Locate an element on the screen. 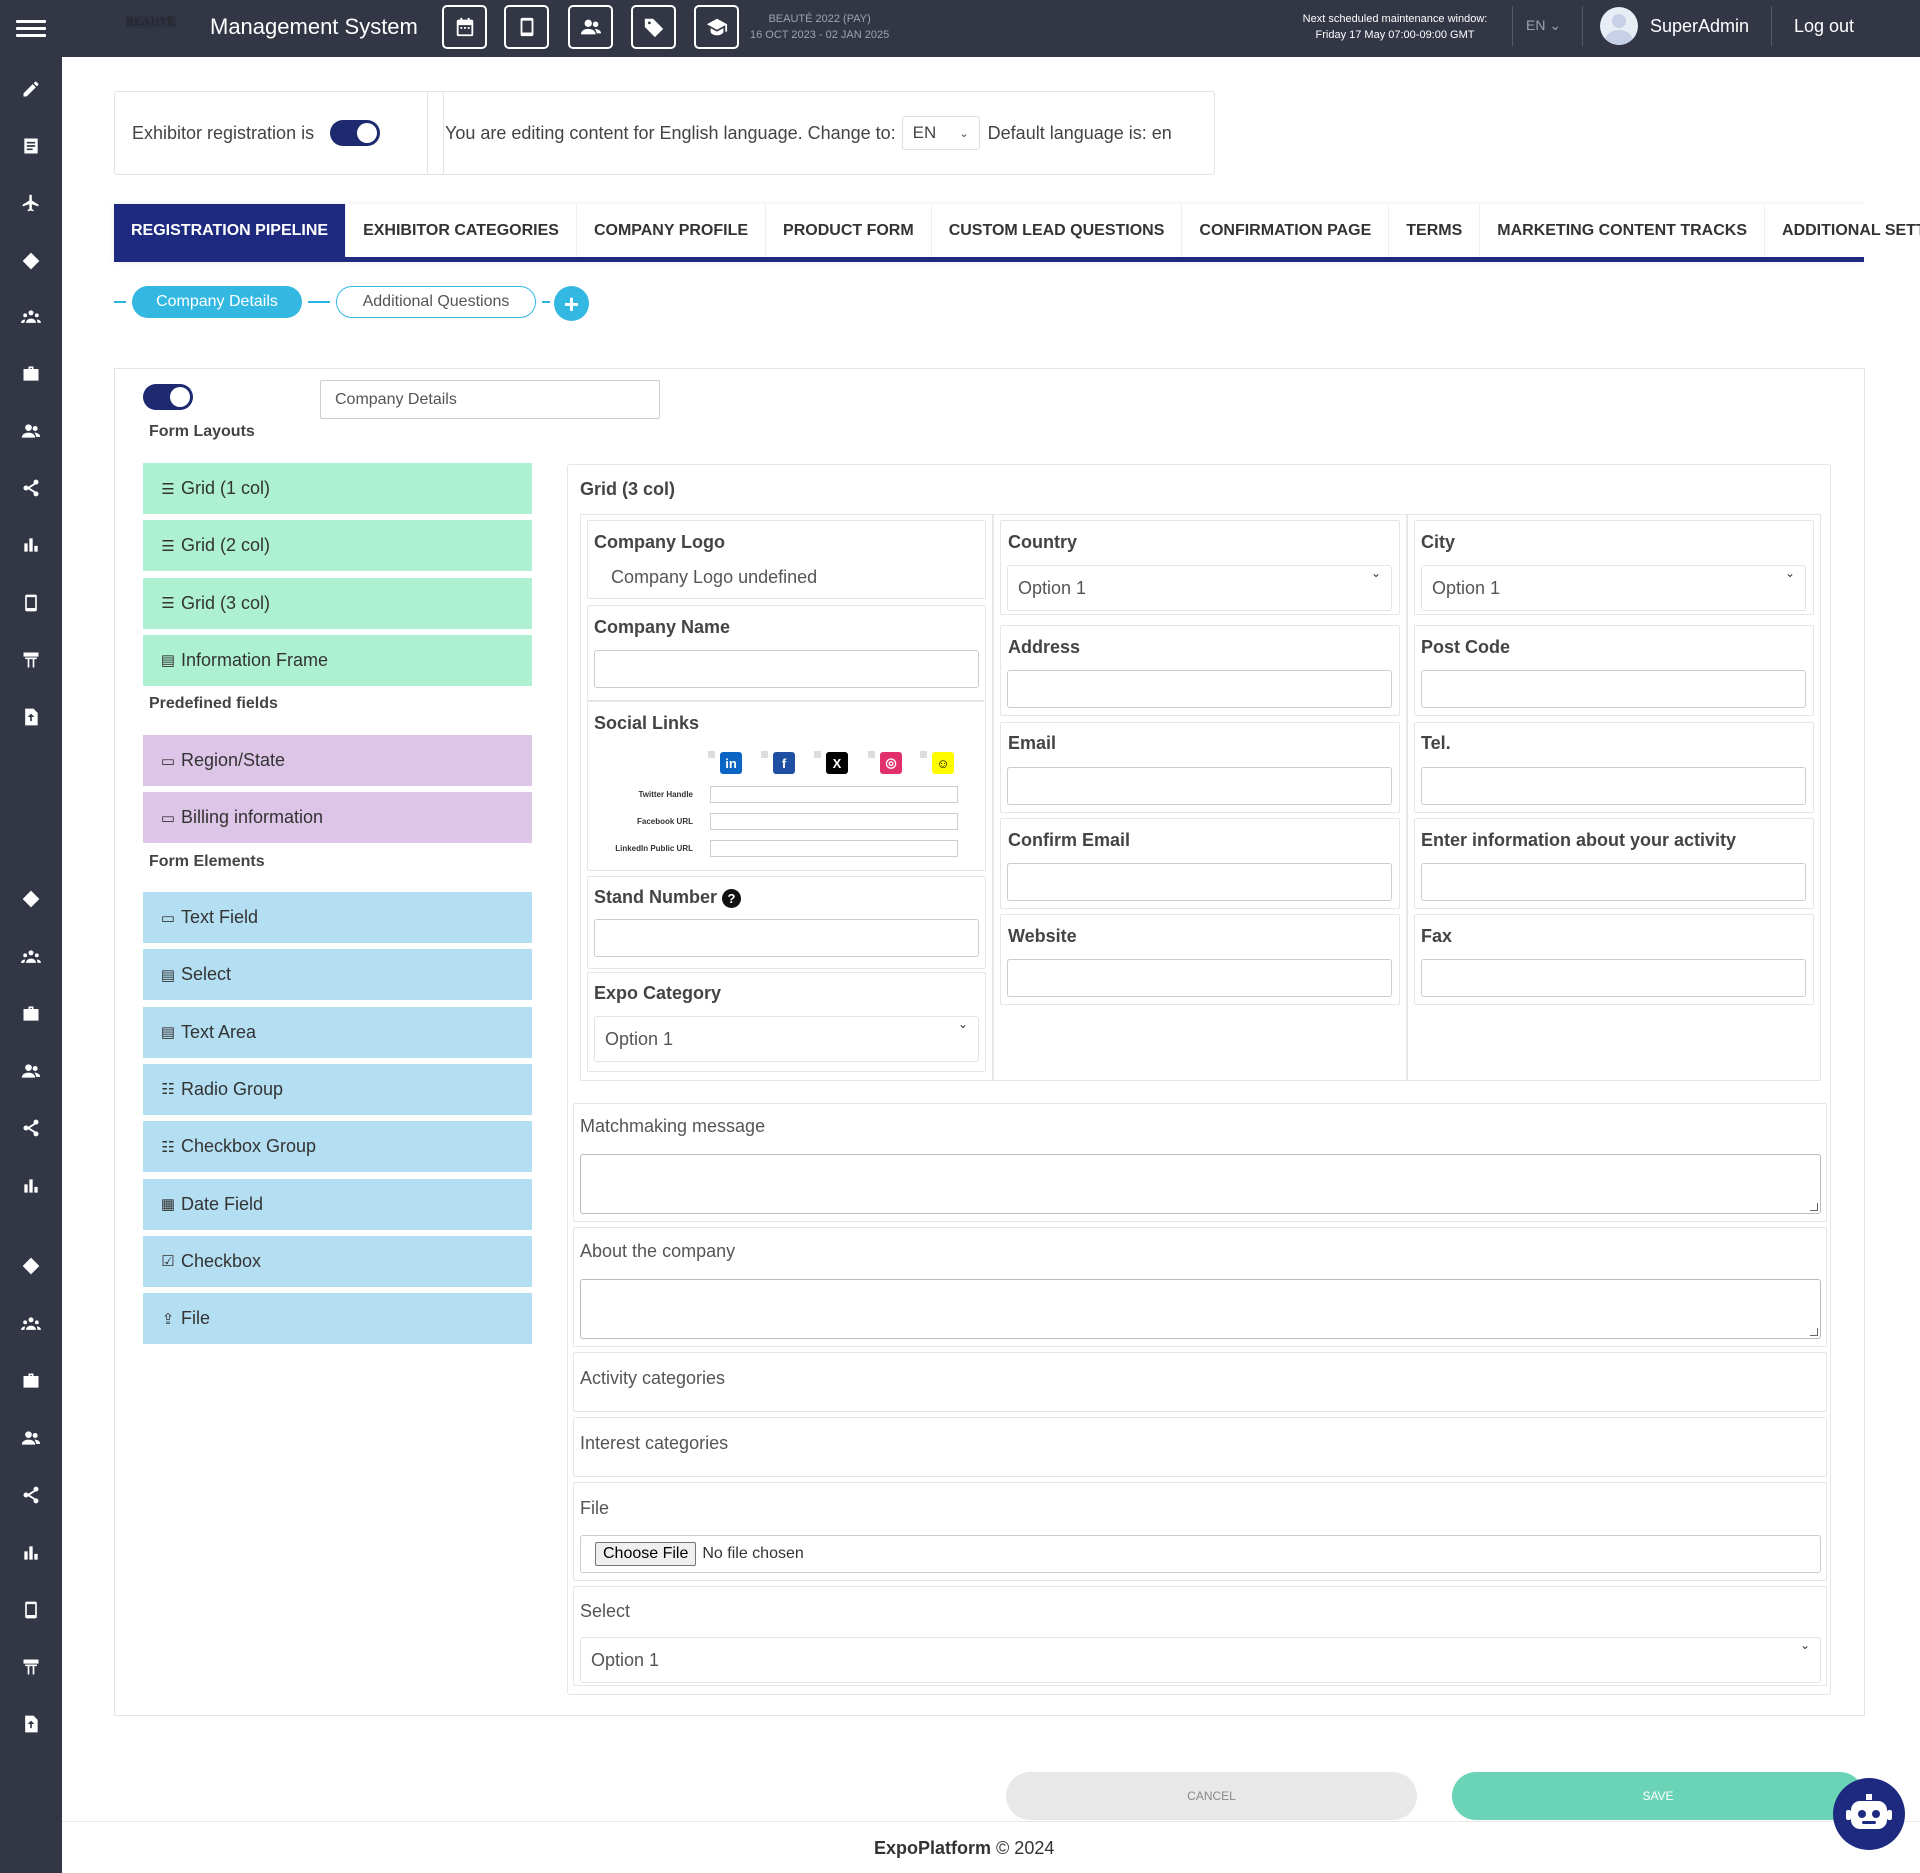 The height and width of the screenshot is (1873, 1920). palette-item-file: ⇪ File is located at coordinates (337, 1319).